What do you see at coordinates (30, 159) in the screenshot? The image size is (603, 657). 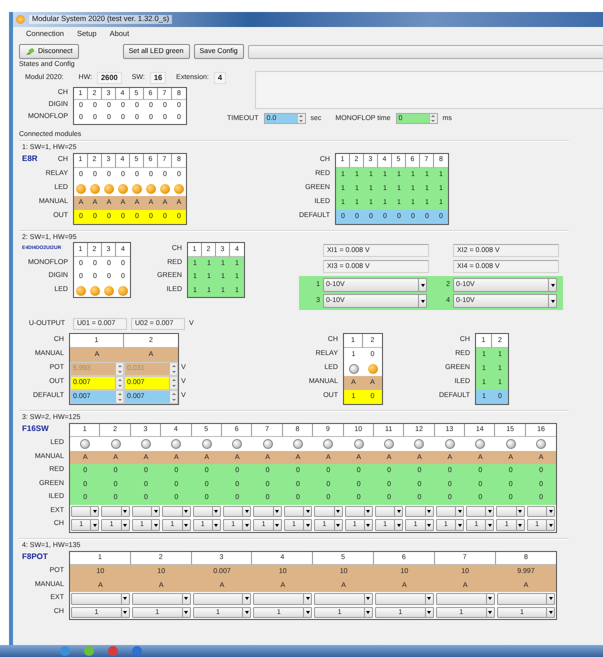 I see `module-name: E8R` at bounding box center [30, 159].